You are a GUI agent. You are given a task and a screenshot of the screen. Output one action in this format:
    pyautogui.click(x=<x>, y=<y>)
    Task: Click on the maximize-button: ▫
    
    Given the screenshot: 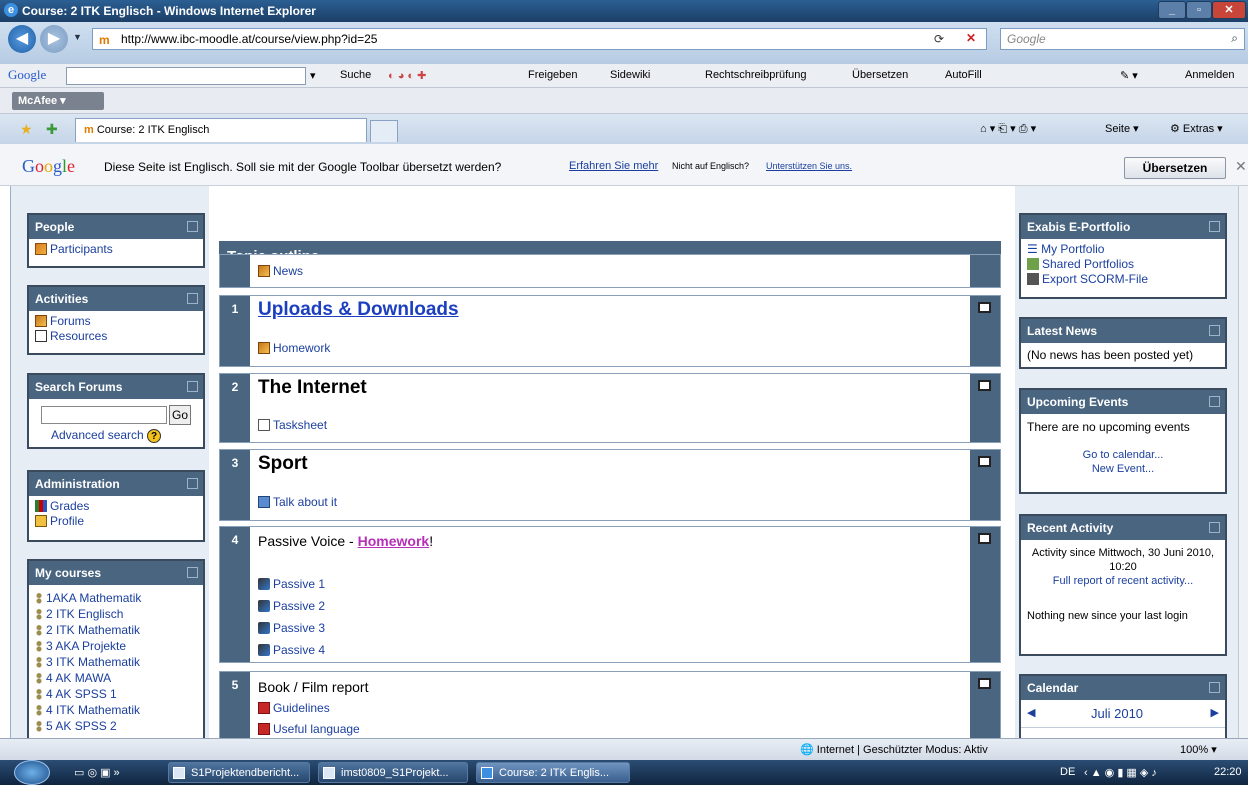 What is the action you would take?
    pyautogui.click(x=1199, y=10)
    